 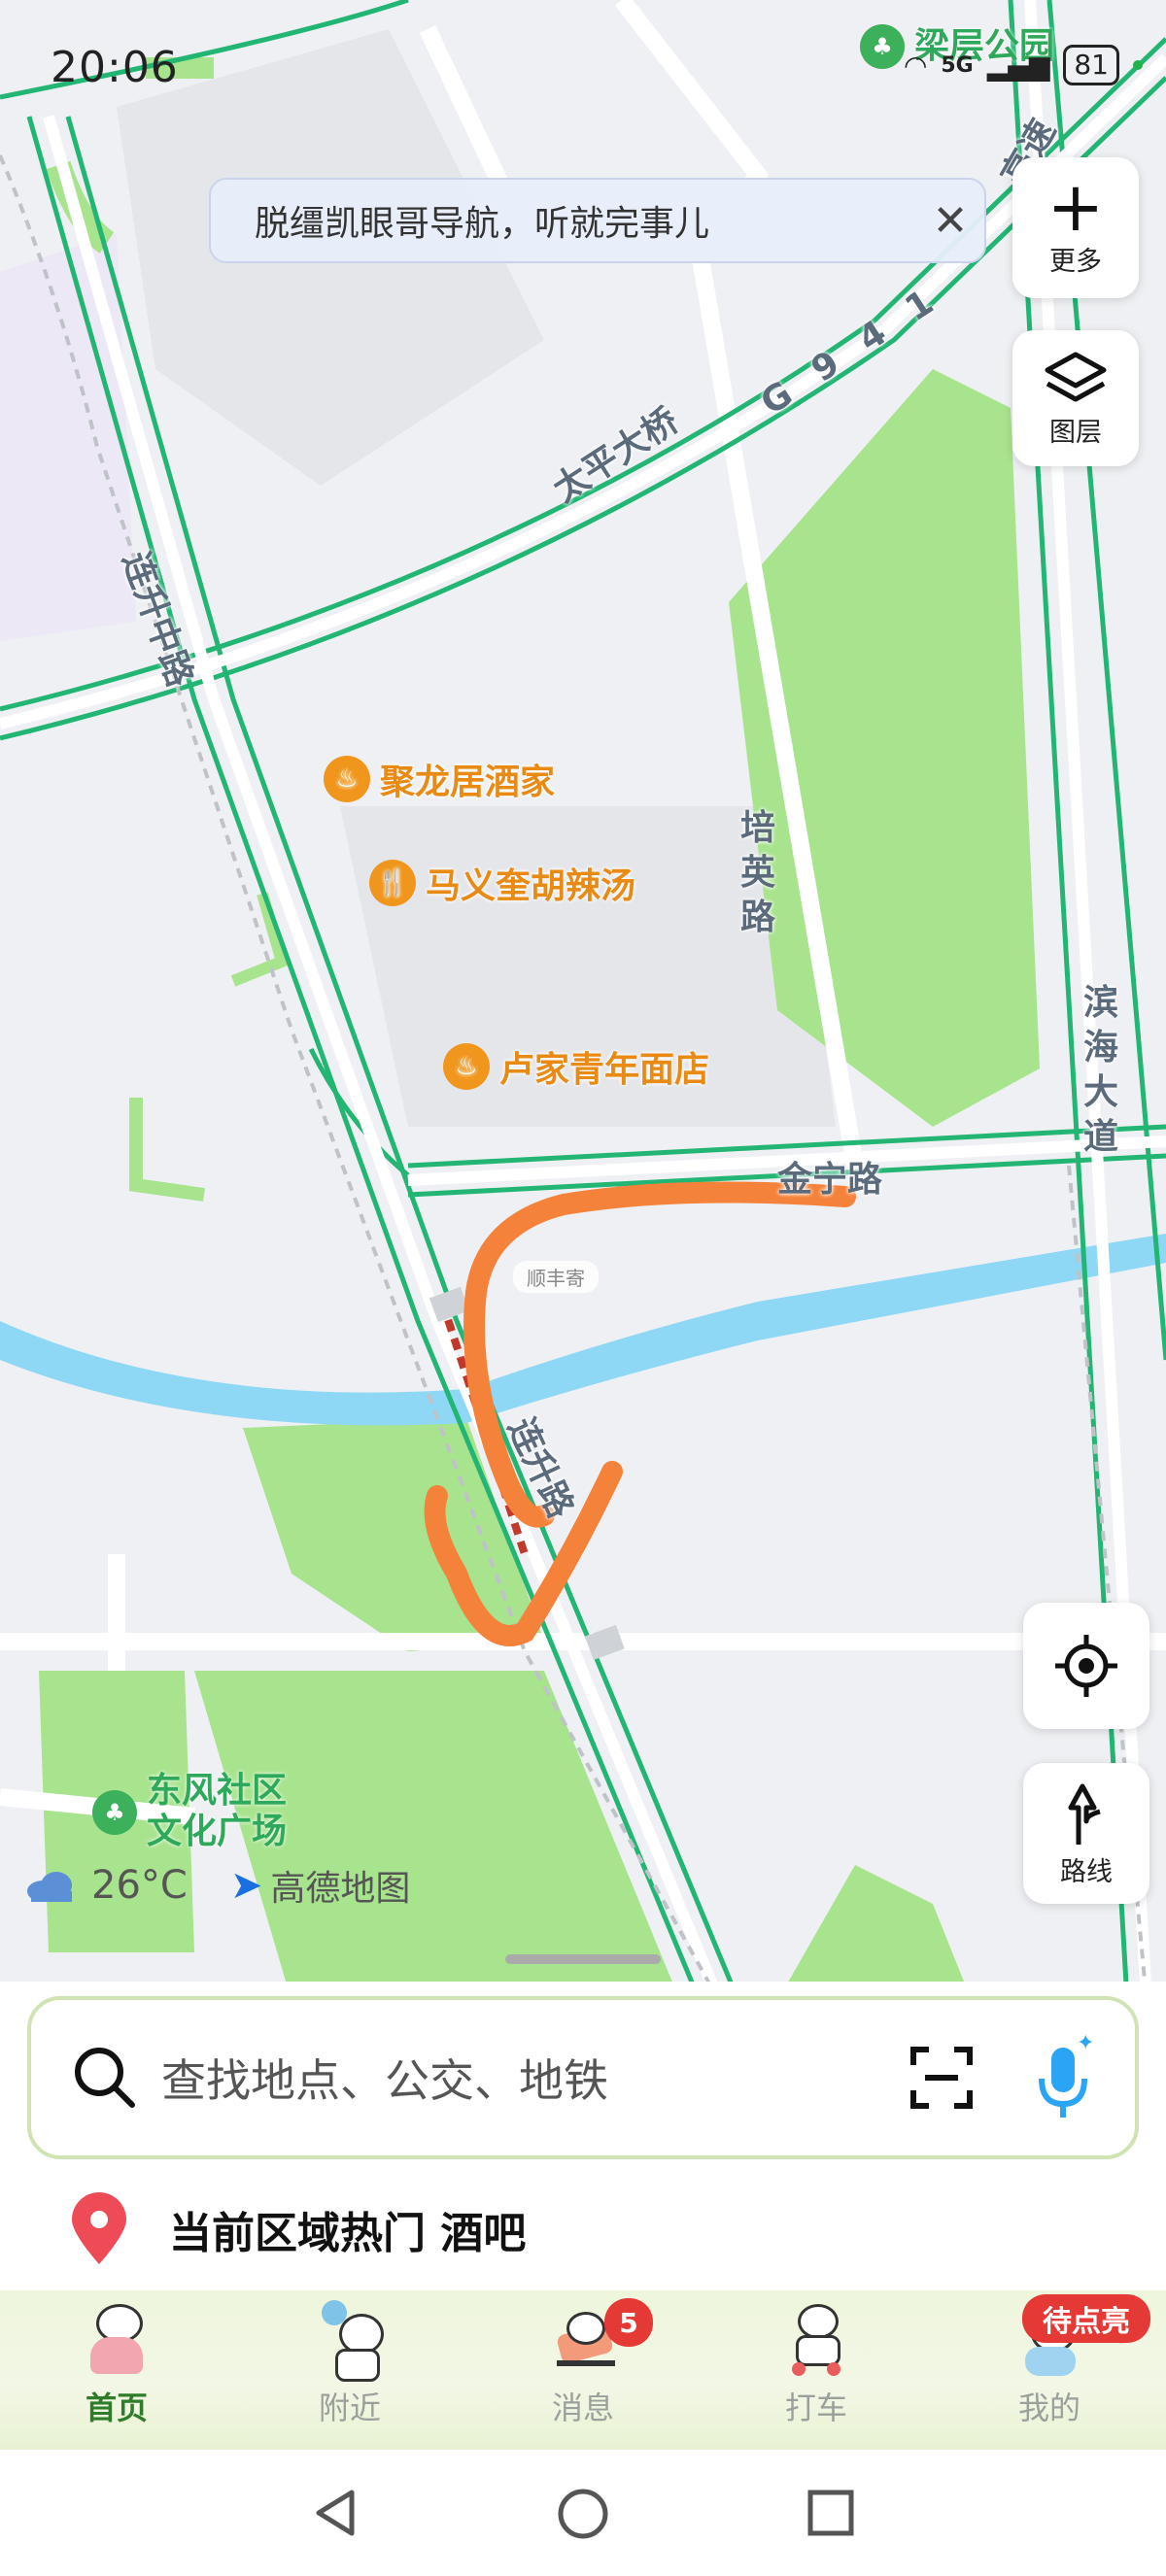 I want to click on locate-icon, so click(x=1086, y=1666).